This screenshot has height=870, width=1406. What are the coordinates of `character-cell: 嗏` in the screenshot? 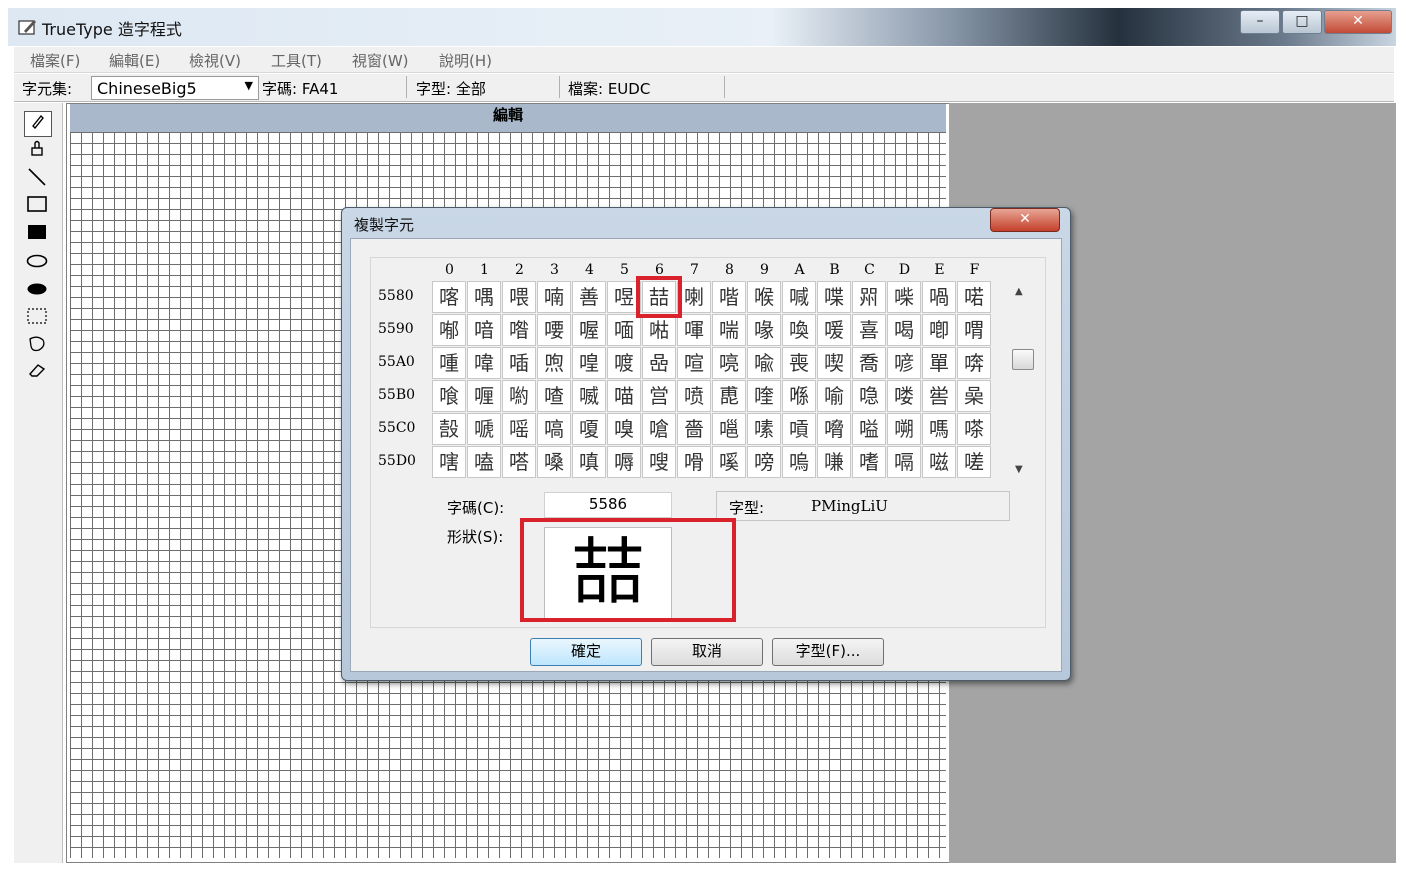 It's located at (974, 429).